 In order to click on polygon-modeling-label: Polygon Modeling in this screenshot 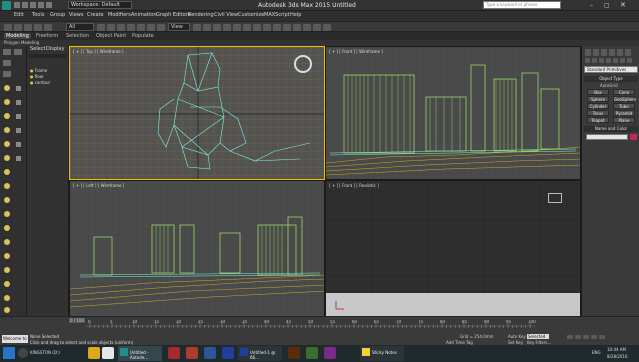, I will do `click(21, 42)`.